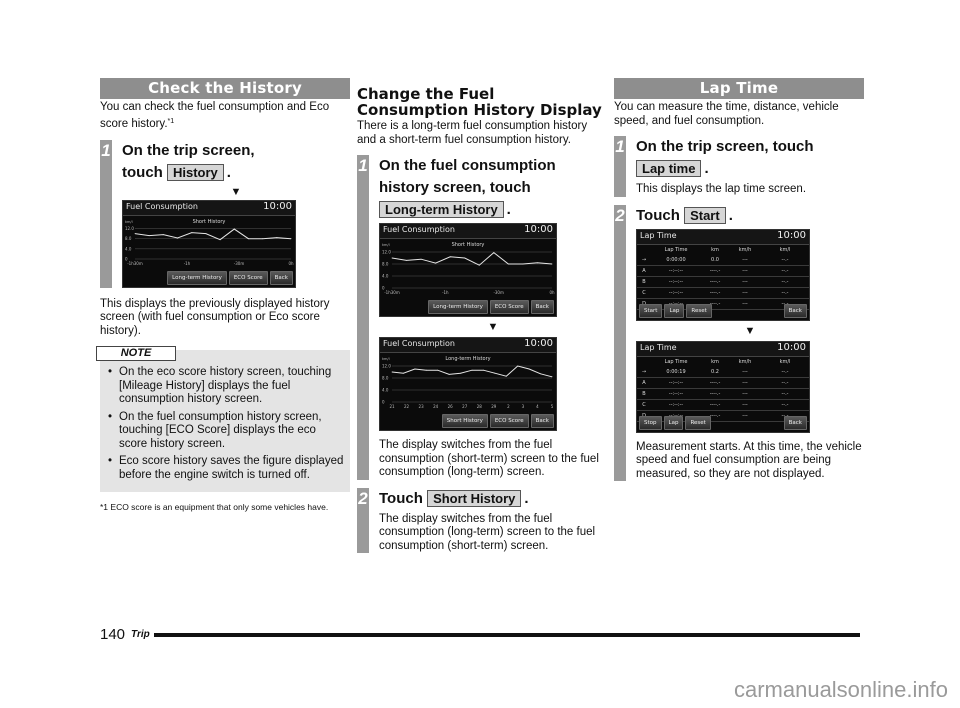  Describe the element at coordinates (422, 406) in the screenshot. I see `x-tick-label: 23` at that location.